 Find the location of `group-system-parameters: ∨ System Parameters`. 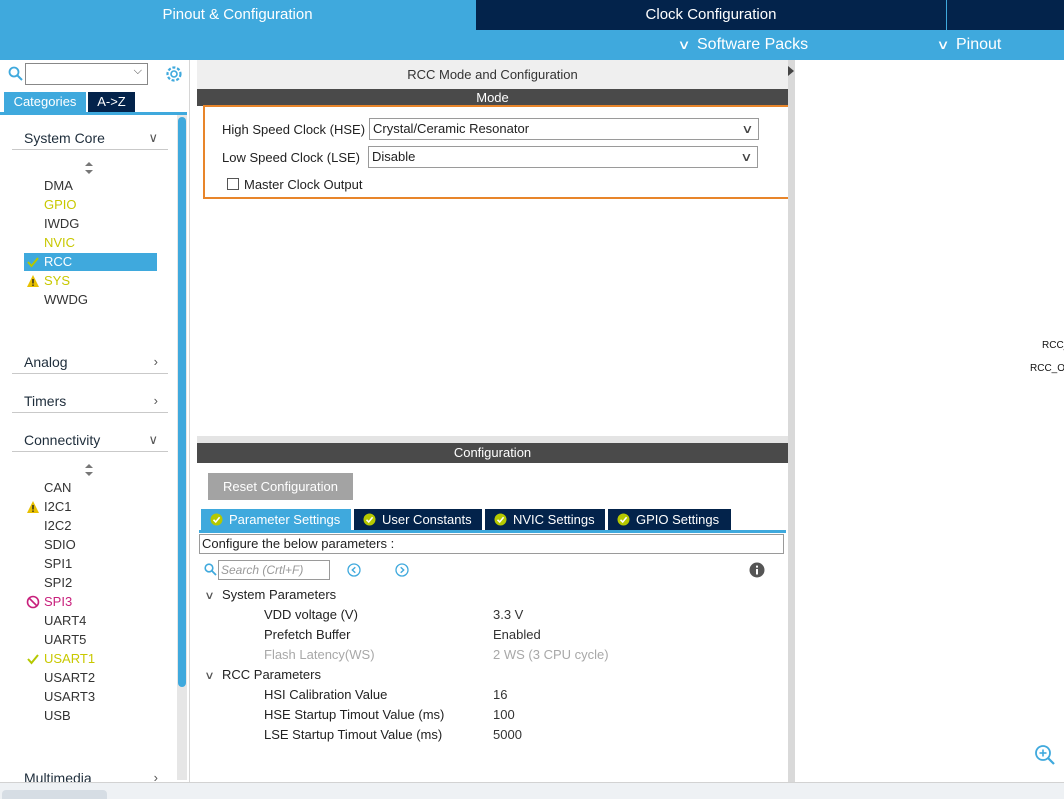

group-system-parameters: ∨ System Parameters is located at coordinates (270, 594).